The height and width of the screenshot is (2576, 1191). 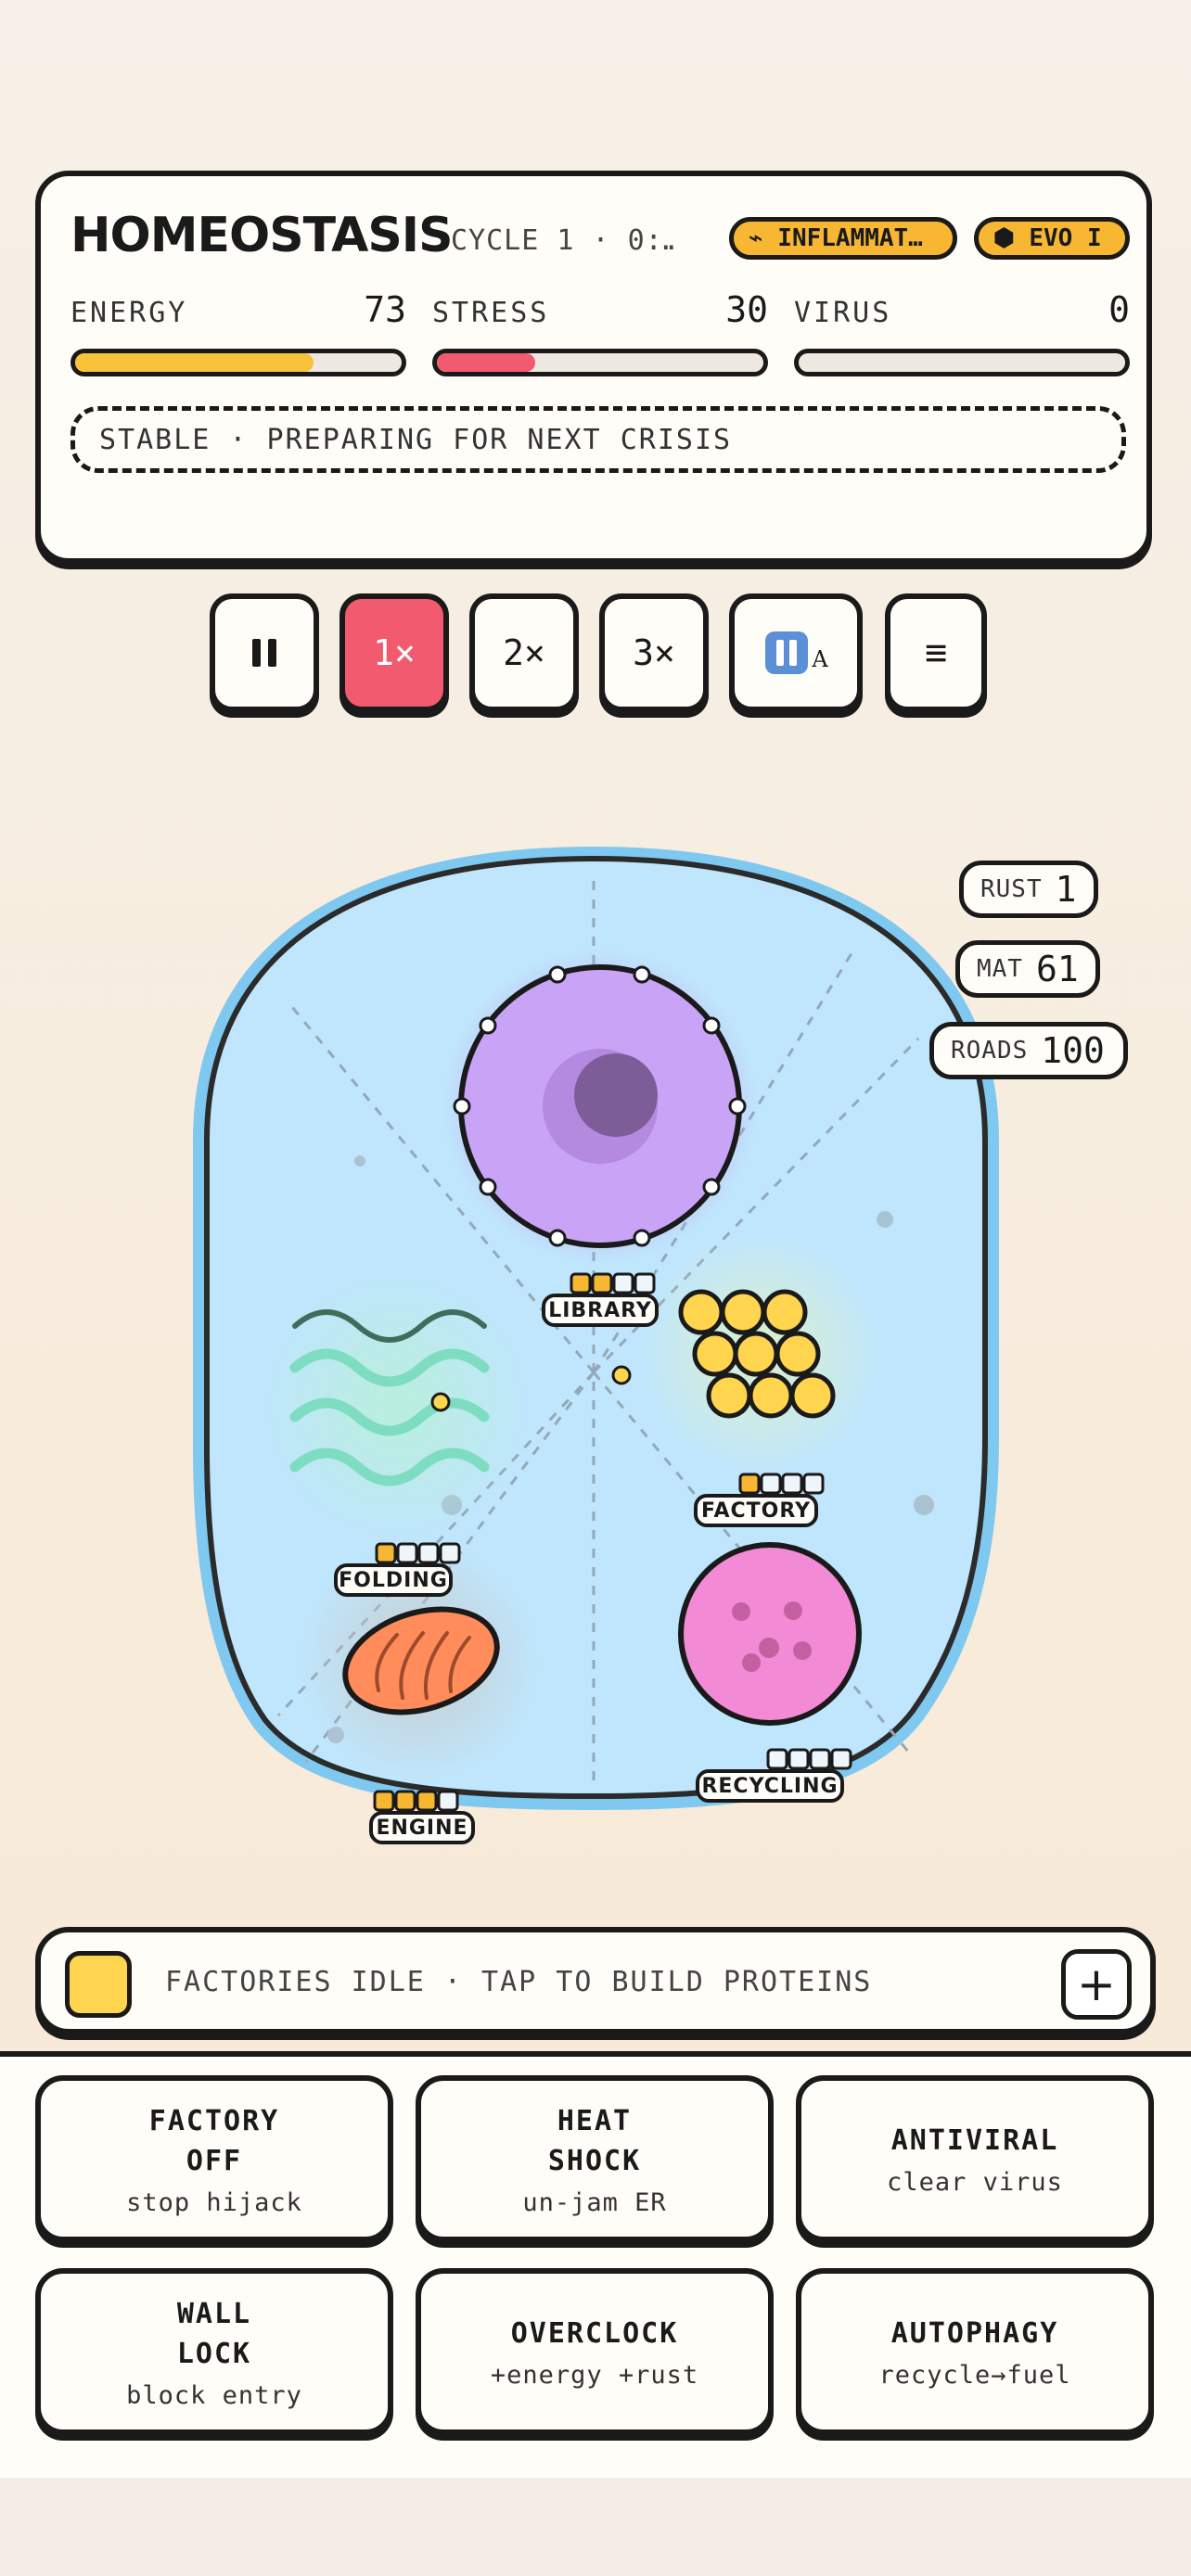 I want to click on action-subtitle: clear virus, so click(x=975, y=2182).